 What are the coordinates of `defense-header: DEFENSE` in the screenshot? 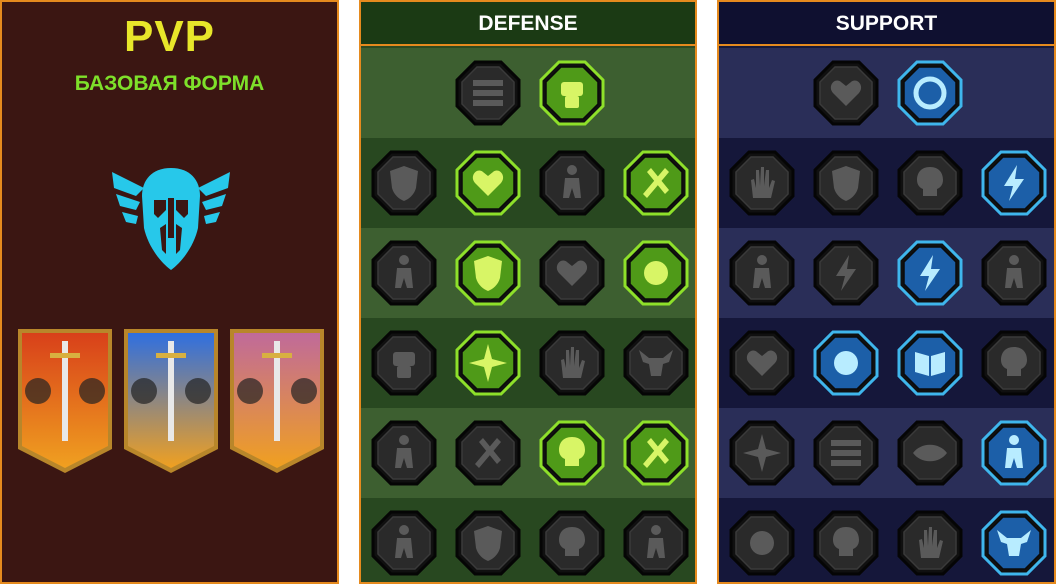 It's located at (528, 24).